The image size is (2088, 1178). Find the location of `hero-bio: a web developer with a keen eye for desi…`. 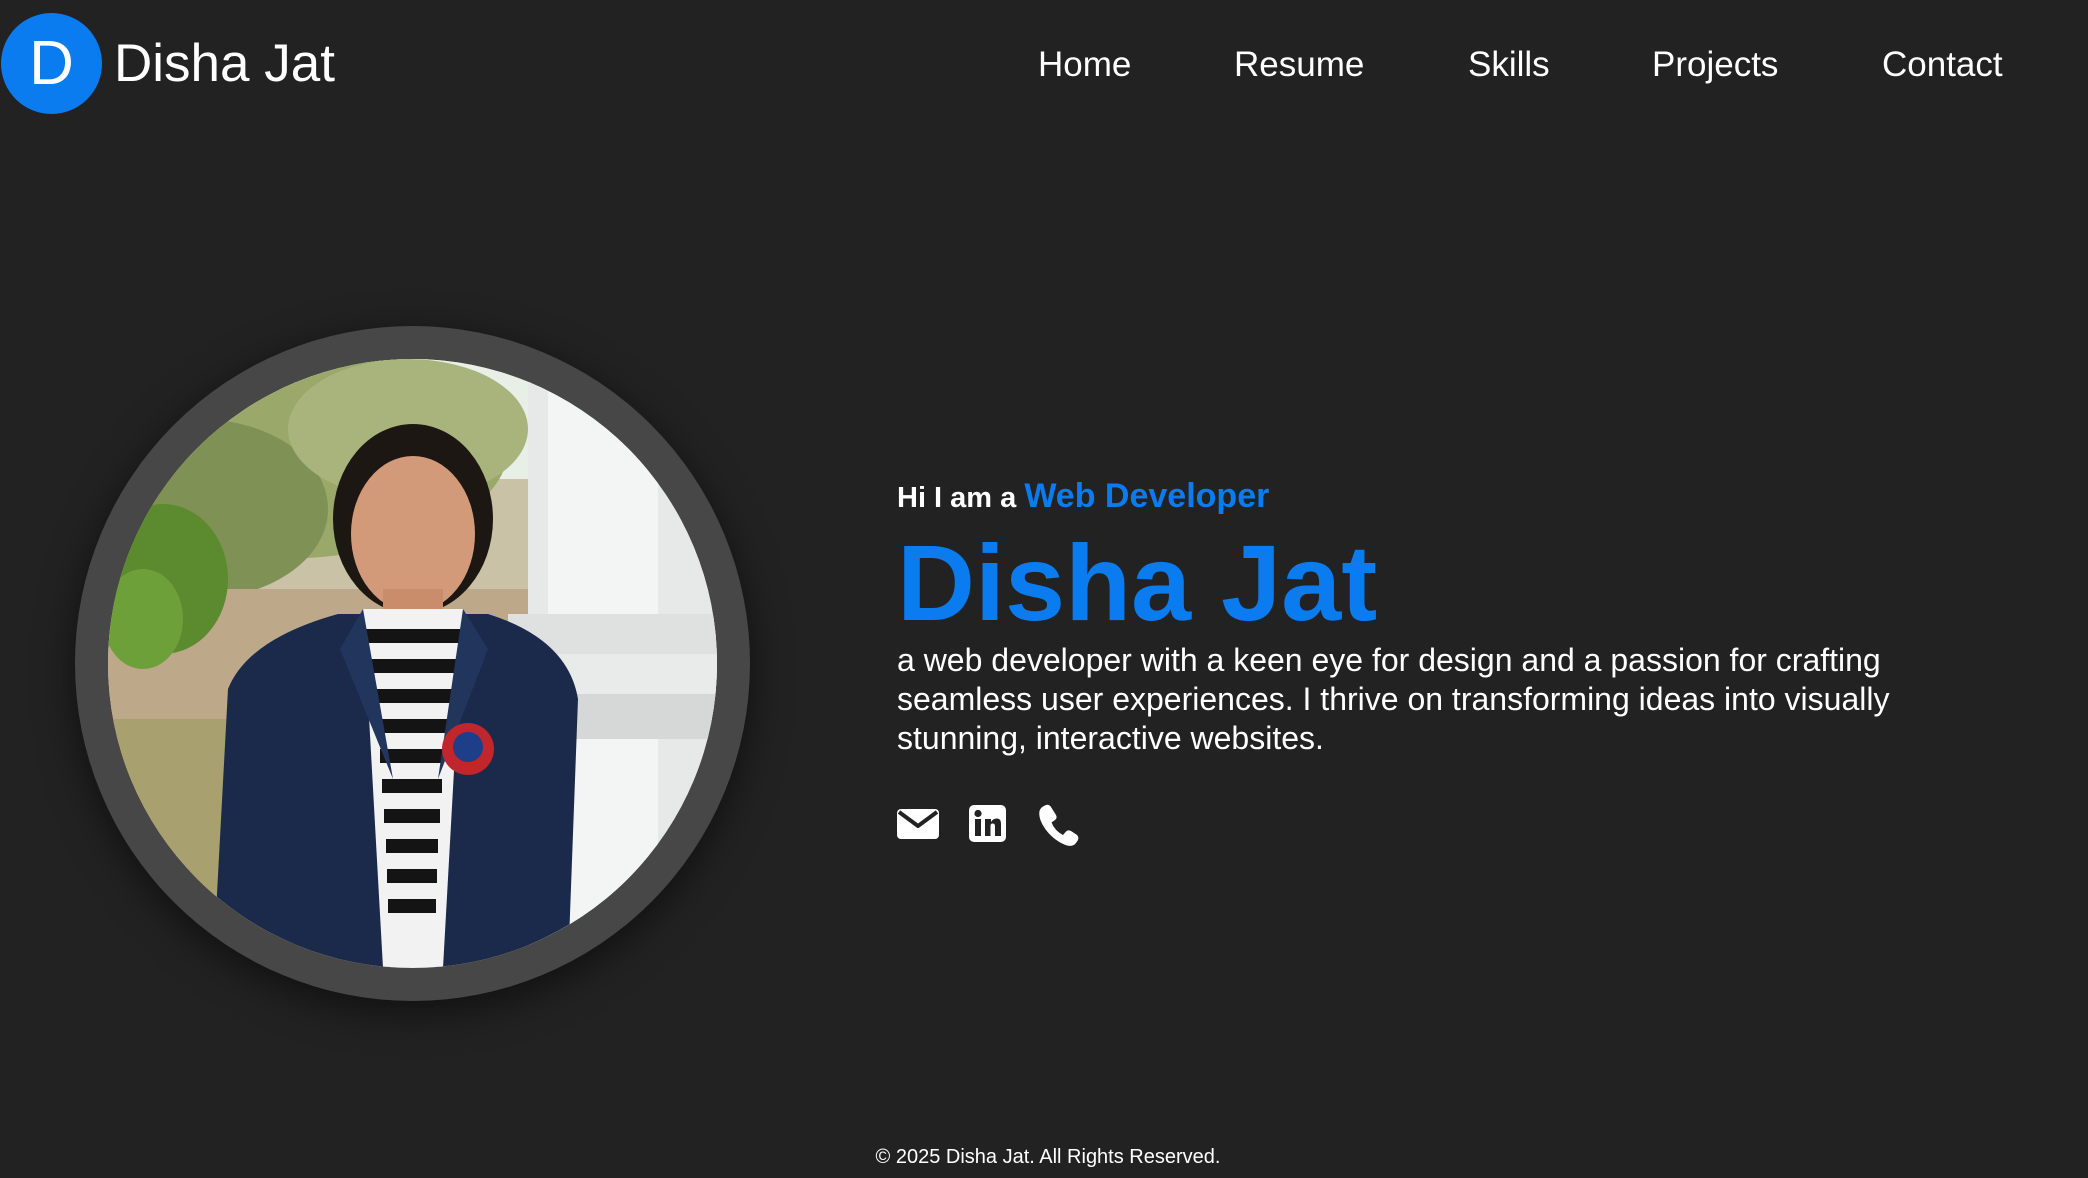

hero-bio: a web developer with a keen eye for desi… is located at coordinates (1393, 699).